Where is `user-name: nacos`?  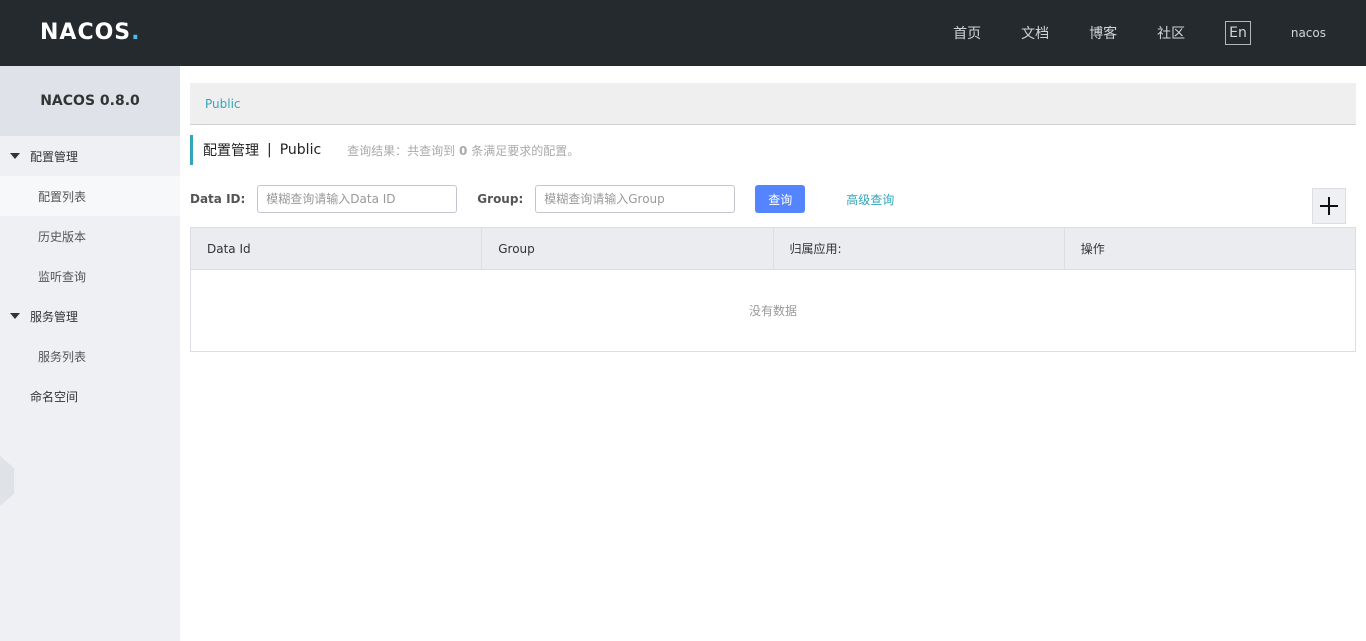
user-name: nacos is located at coordinates (1308, 33).